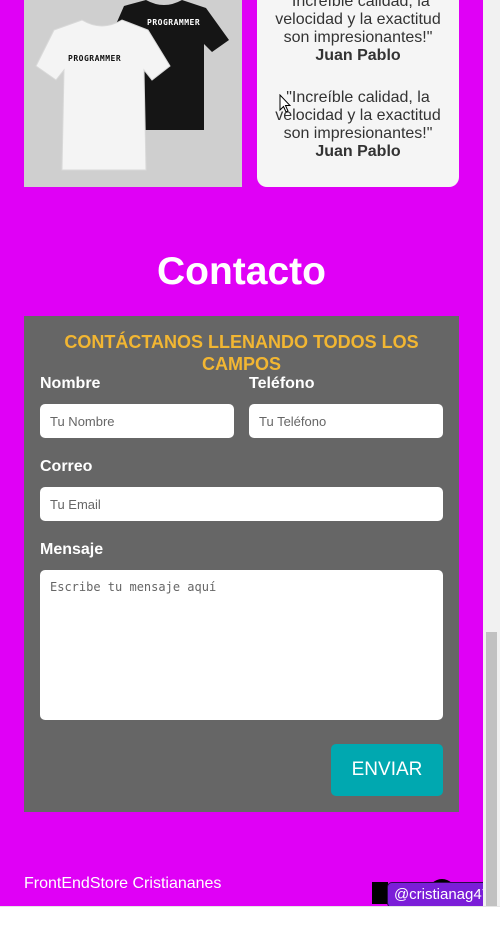 The image size is (500, 941). What do you see at coordinates (250, 923) in the screenshot?
I see `bottom-bar` at bounding box center [250, 923].